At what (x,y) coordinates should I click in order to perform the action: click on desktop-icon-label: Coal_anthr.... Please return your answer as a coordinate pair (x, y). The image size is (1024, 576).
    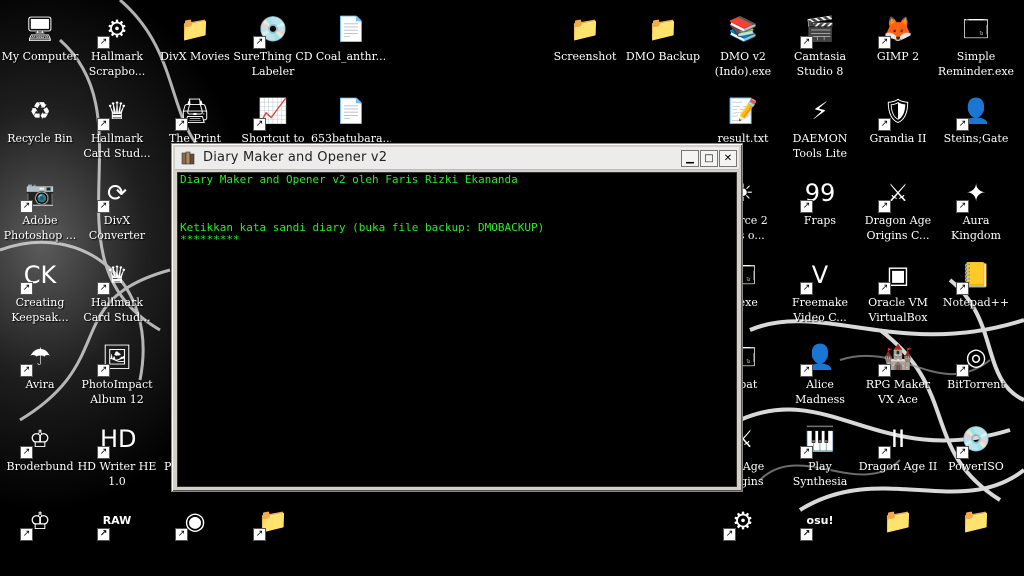
    Looking at the image, I should click on (351, 56).